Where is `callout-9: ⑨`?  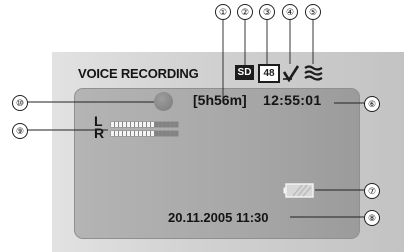
callout-9: ⑨ is located at coordinates (20, 131).